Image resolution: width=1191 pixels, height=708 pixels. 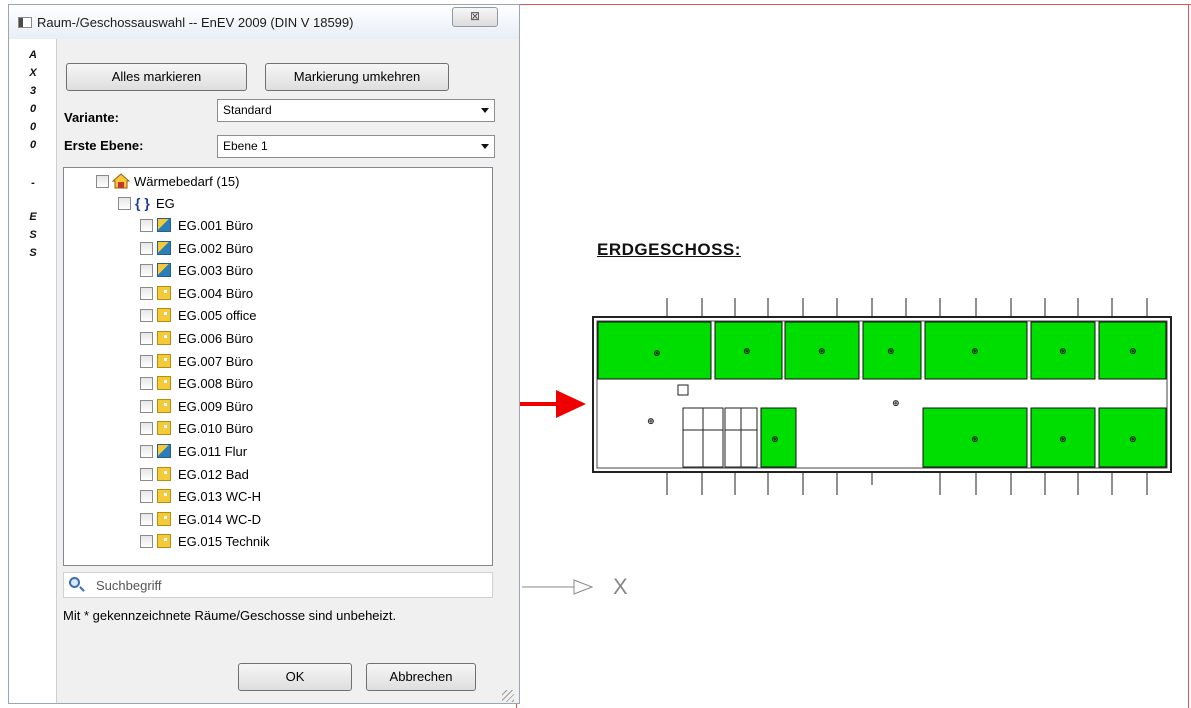 What do you see at coordinates (216, 384) in the screenshot?
I see `tree-item-label: EG.008 Büro` at bounding box center [216, 384].